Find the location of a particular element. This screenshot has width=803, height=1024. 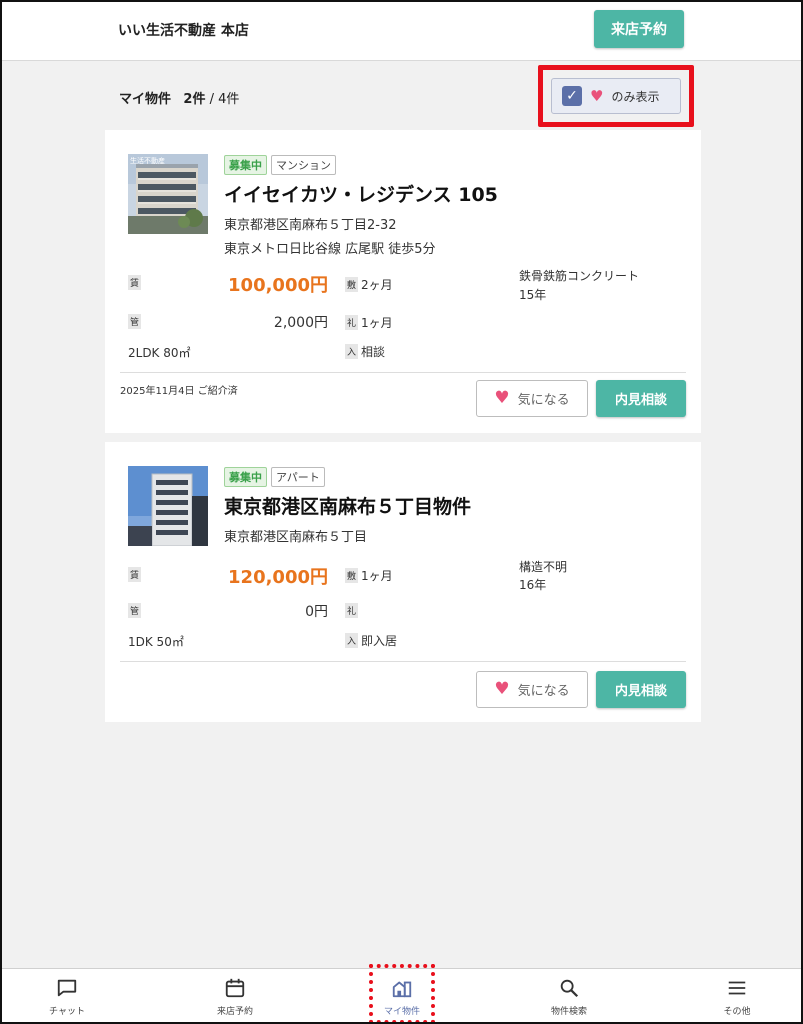

badge-group: 募集中 アパート is located at coordinates (274, 477).